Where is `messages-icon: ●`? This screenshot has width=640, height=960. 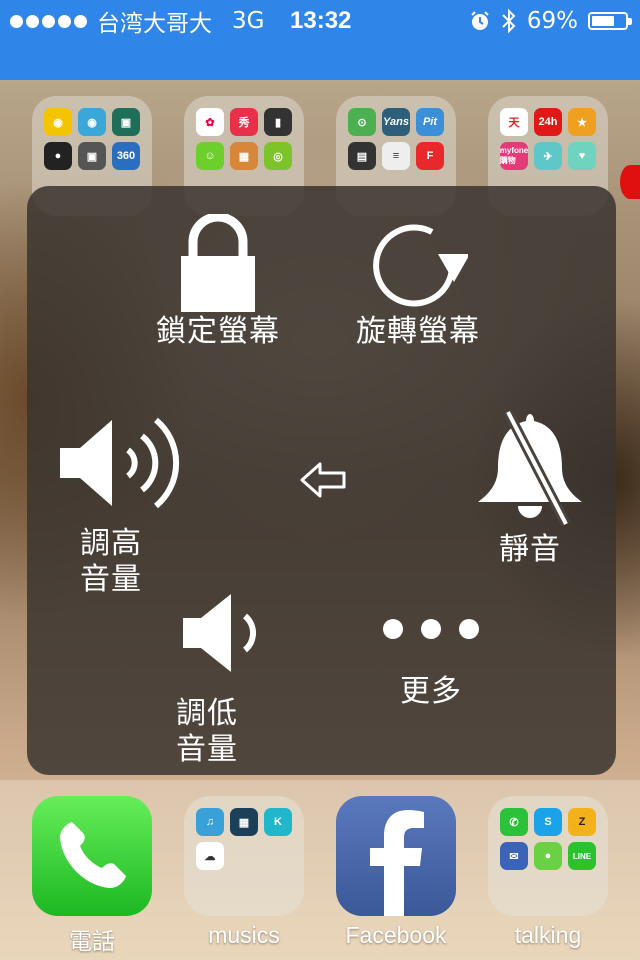 messages-icon: ● is located at coordinates (548, 856).